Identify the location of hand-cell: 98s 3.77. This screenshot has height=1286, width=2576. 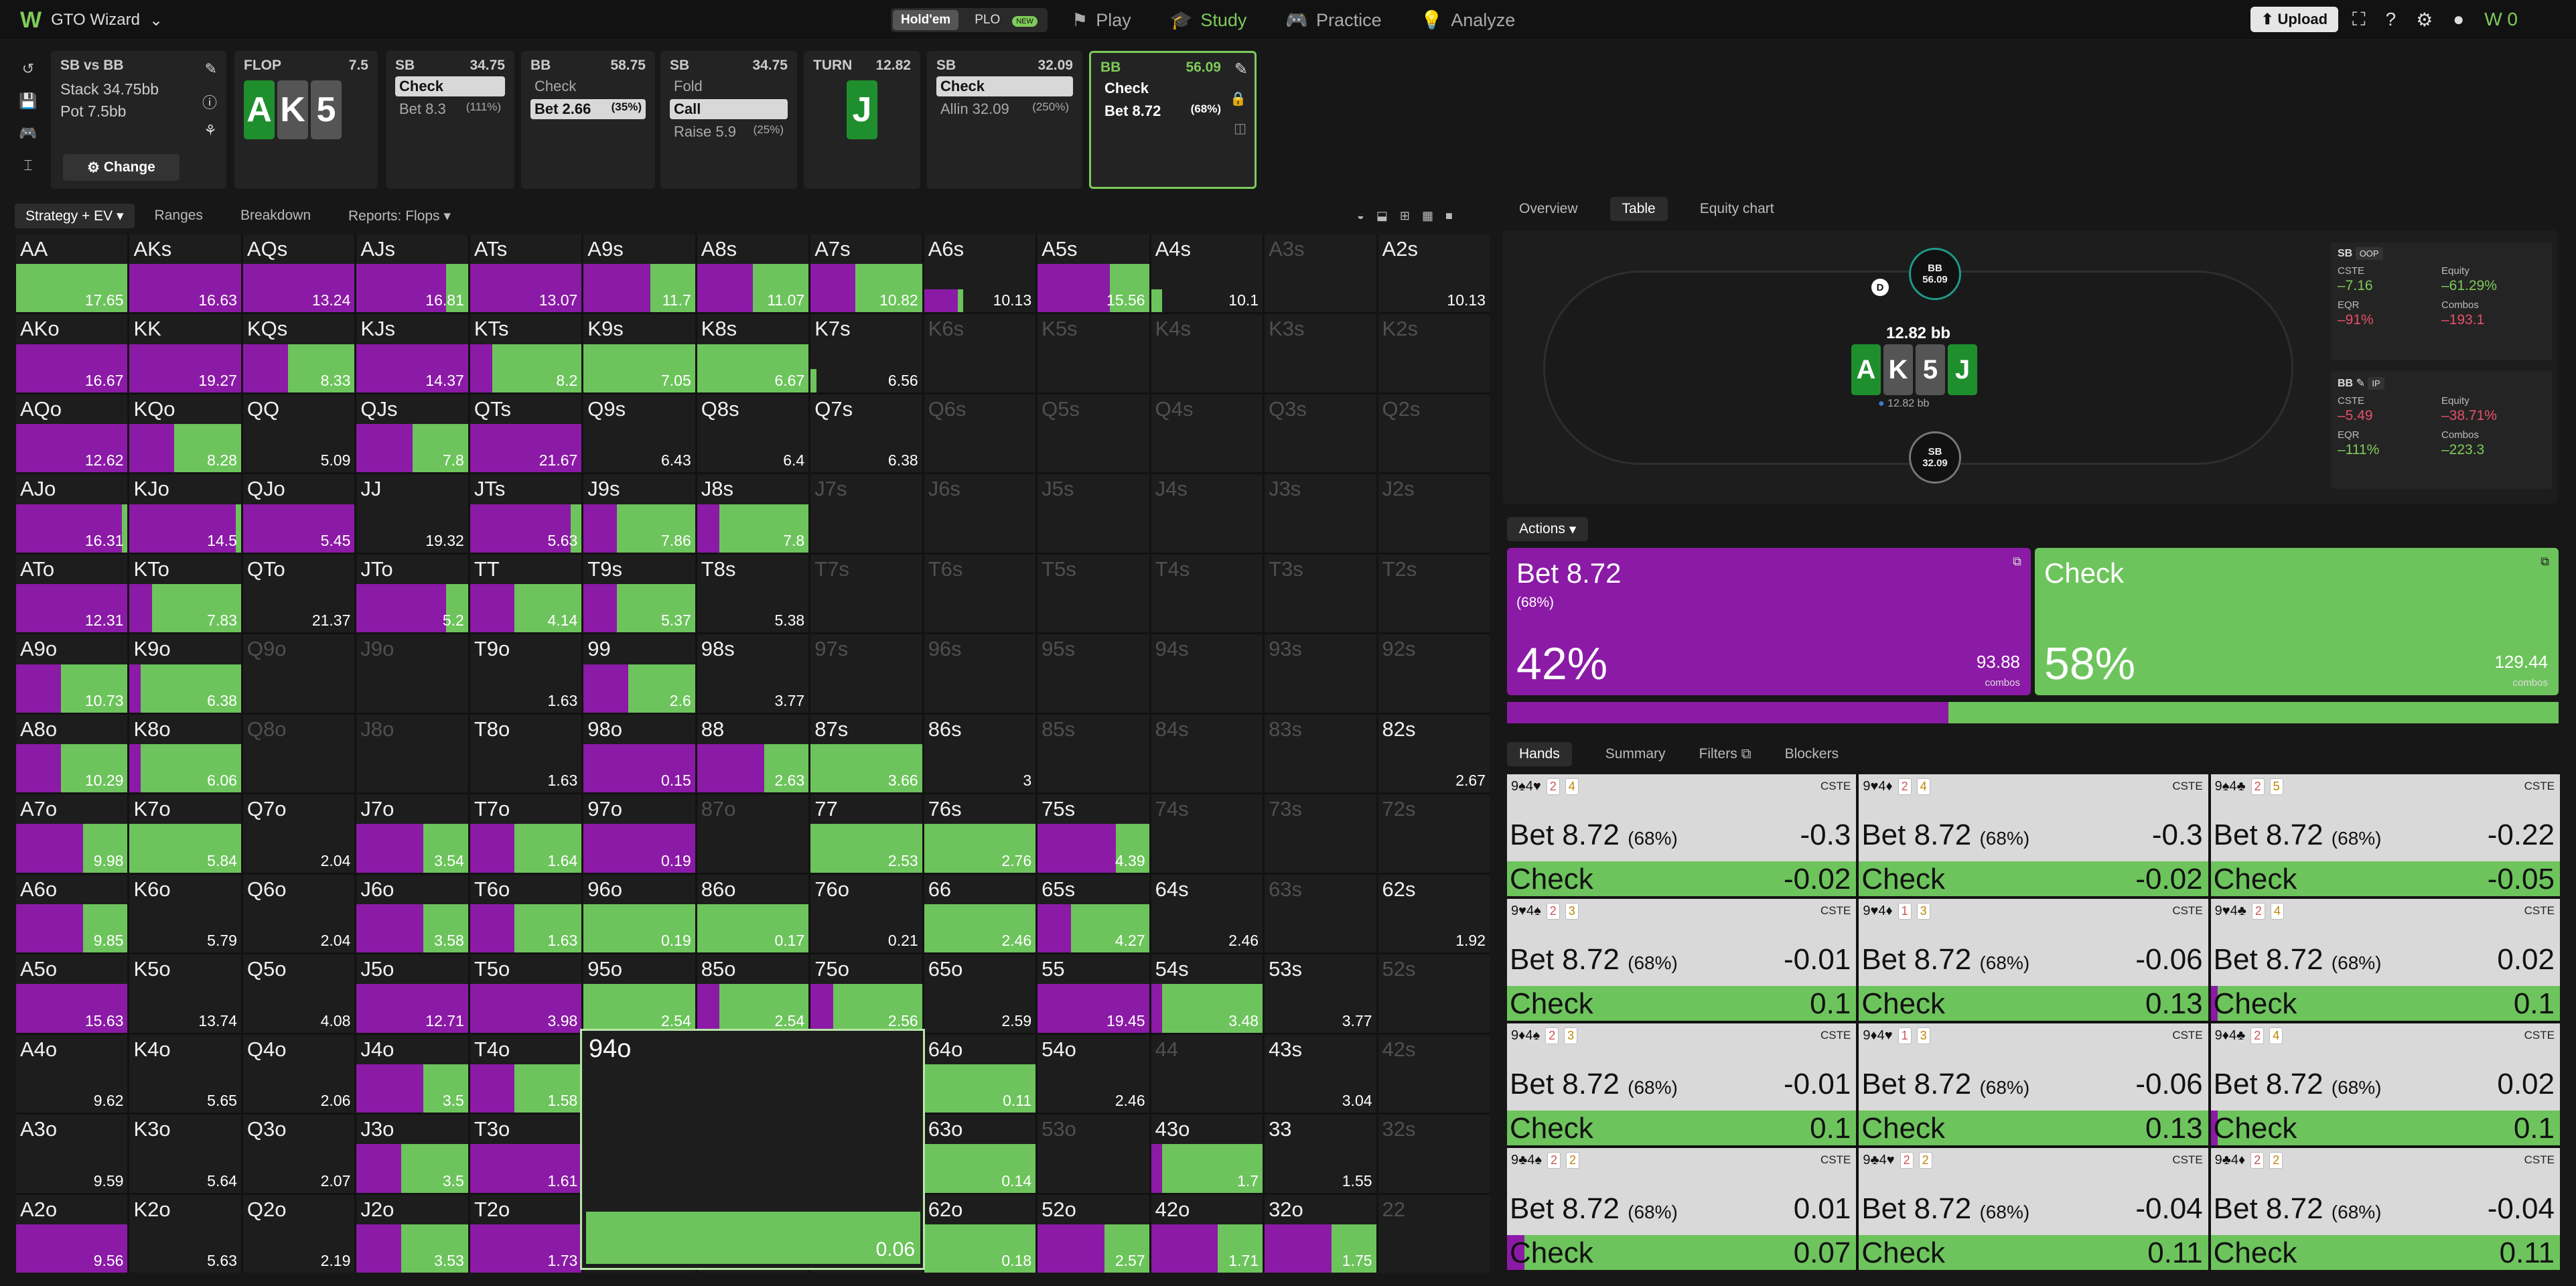
(753, 673).